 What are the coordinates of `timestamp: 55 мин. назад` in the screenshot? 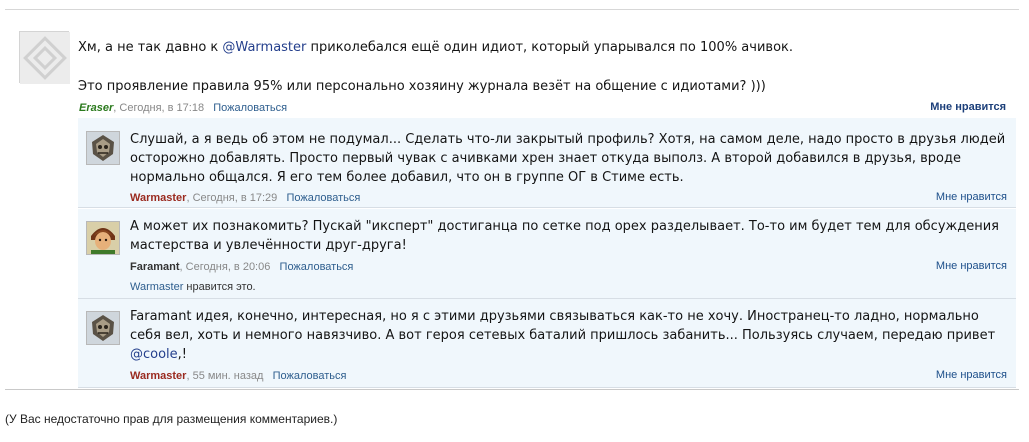 It's located at (228, 376).